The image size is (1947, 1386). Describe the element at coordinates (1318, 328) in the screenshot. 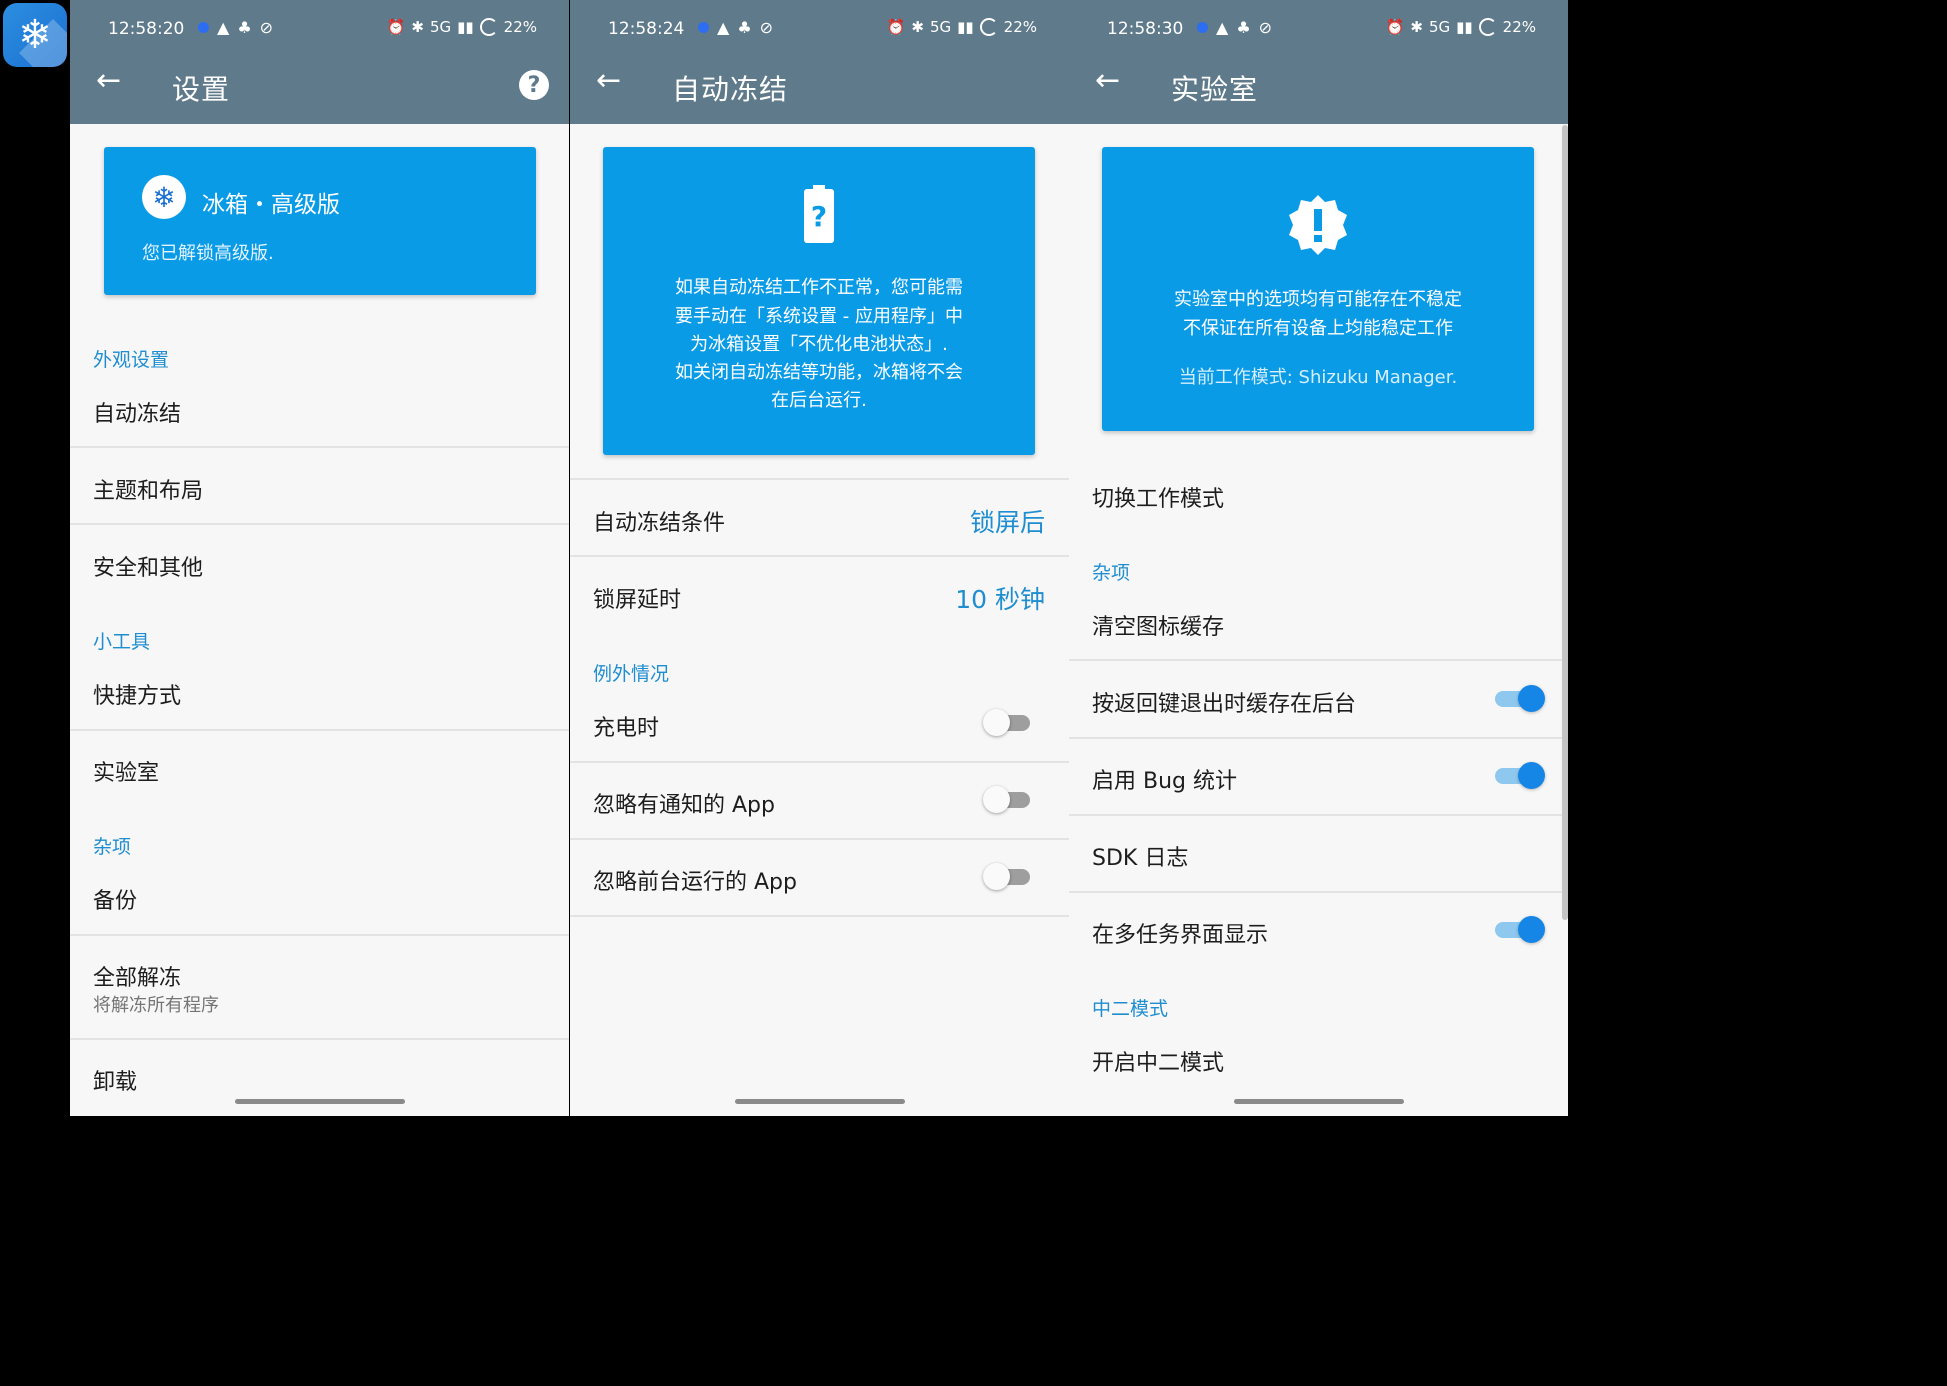

I see `card-line: 不保证在所有设备上均能稳定工作` at that location.